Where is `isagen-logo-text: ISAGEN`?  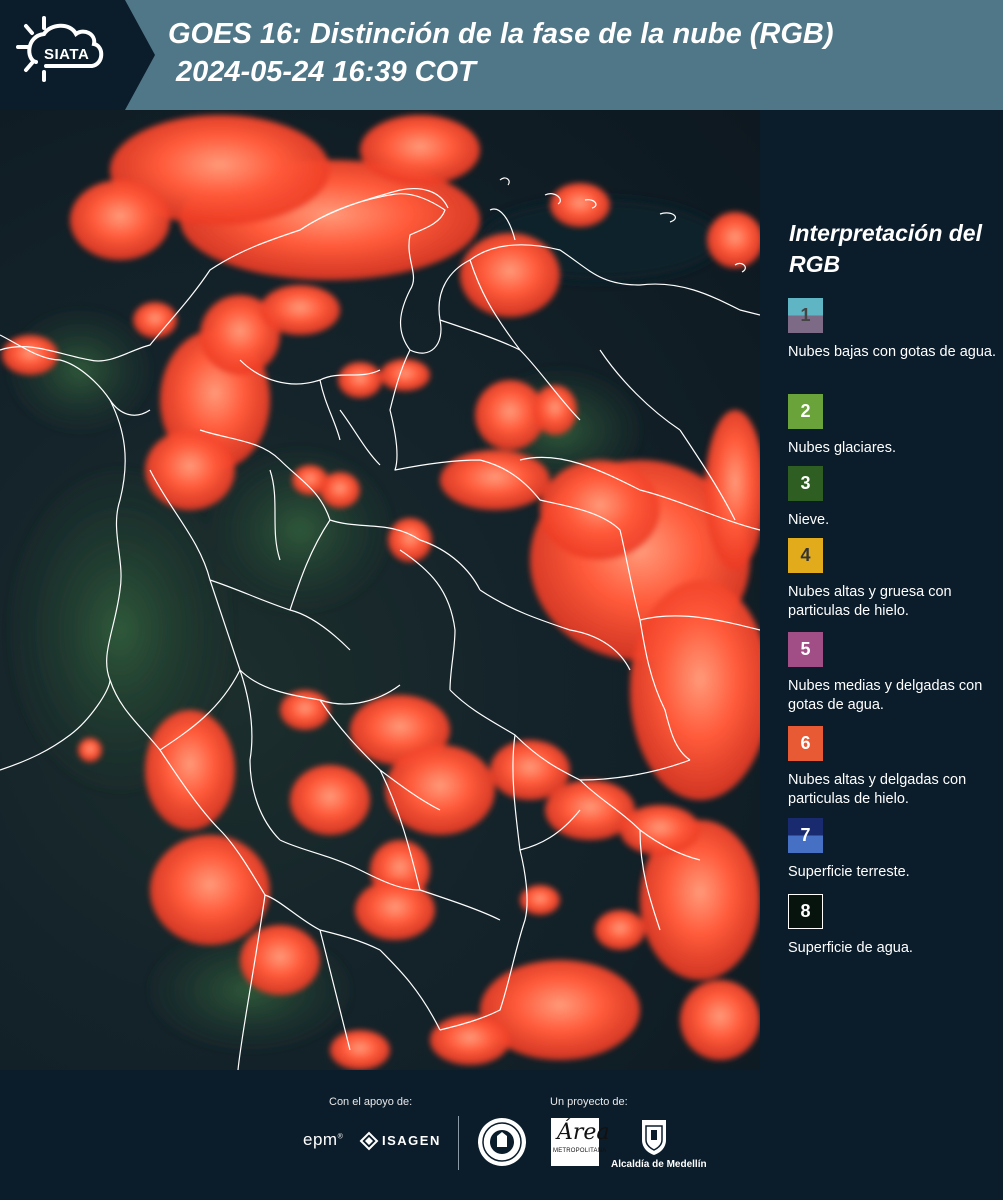
isagen-logo-text: ISAGEN is located at coordinates (411, 1140).